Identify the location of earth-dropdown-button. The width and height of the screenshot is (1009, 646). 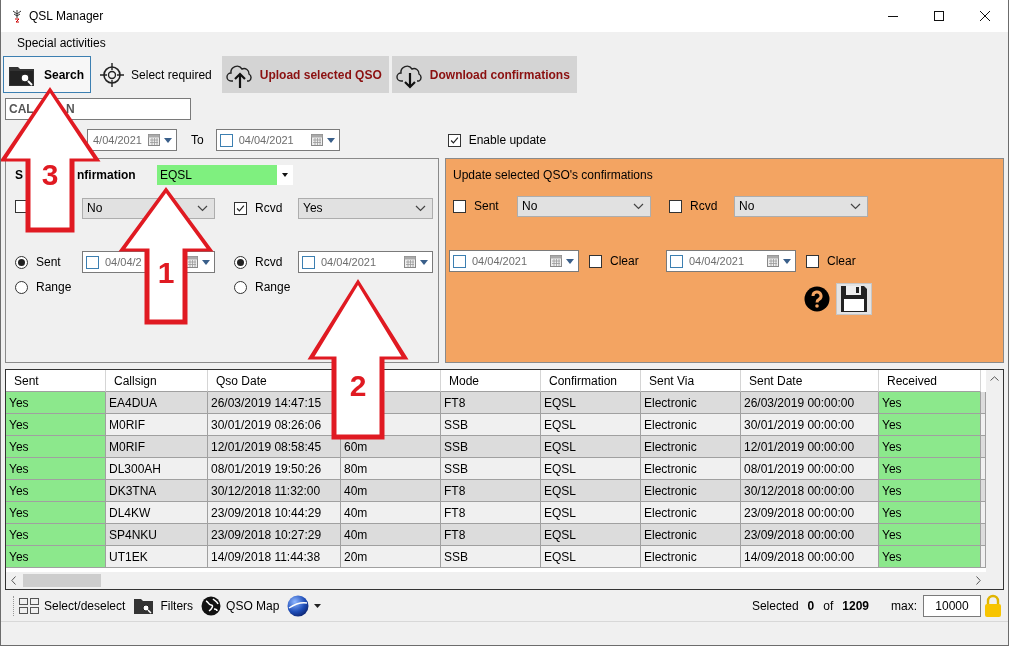
(305, 606).